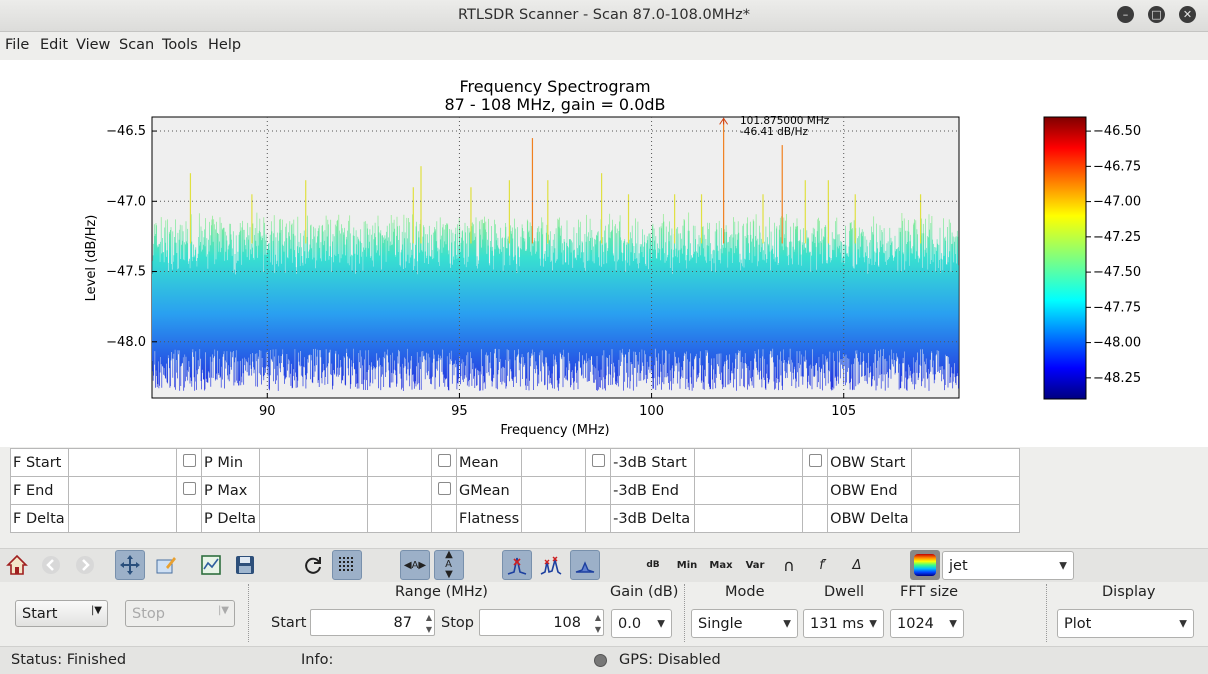  What do you see at coordinates (459, 411) in the screenshot?
I see `x-tick-label: 95` at bounding box center [459, 411].